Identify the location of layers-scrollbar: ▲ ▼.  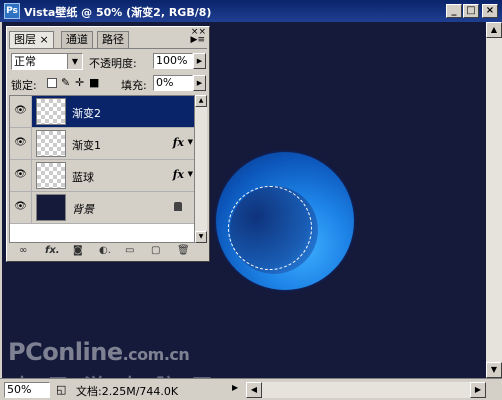
(201, 169).